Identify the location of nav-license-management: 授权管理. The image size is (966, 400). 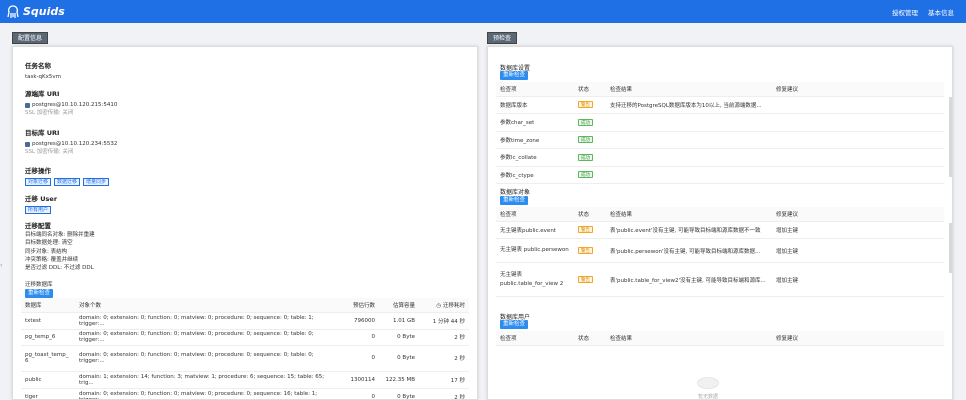
(905, 12).